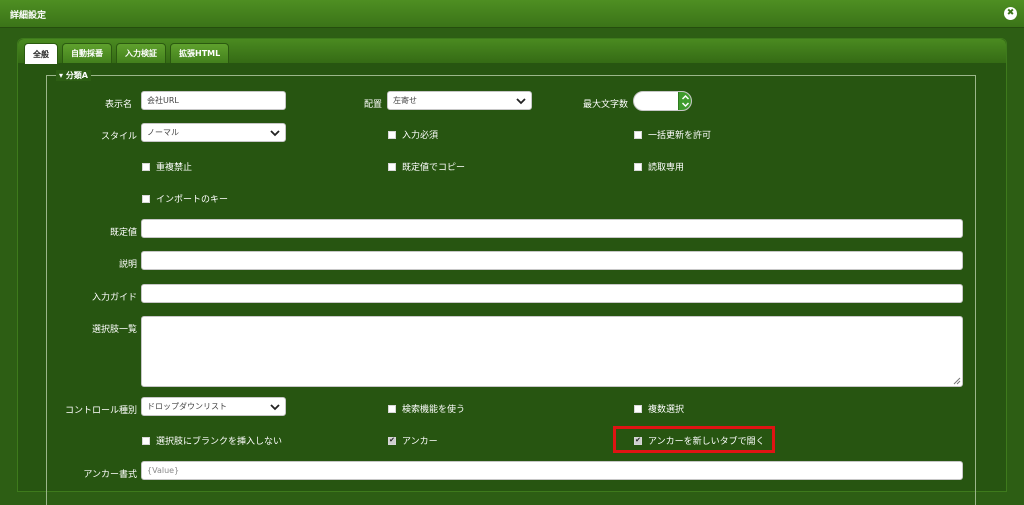 The height and width of the screenshot is (505, 1024). I want to click on bulk-update-checkbox: 一括更新を許可, so click(672, 134).